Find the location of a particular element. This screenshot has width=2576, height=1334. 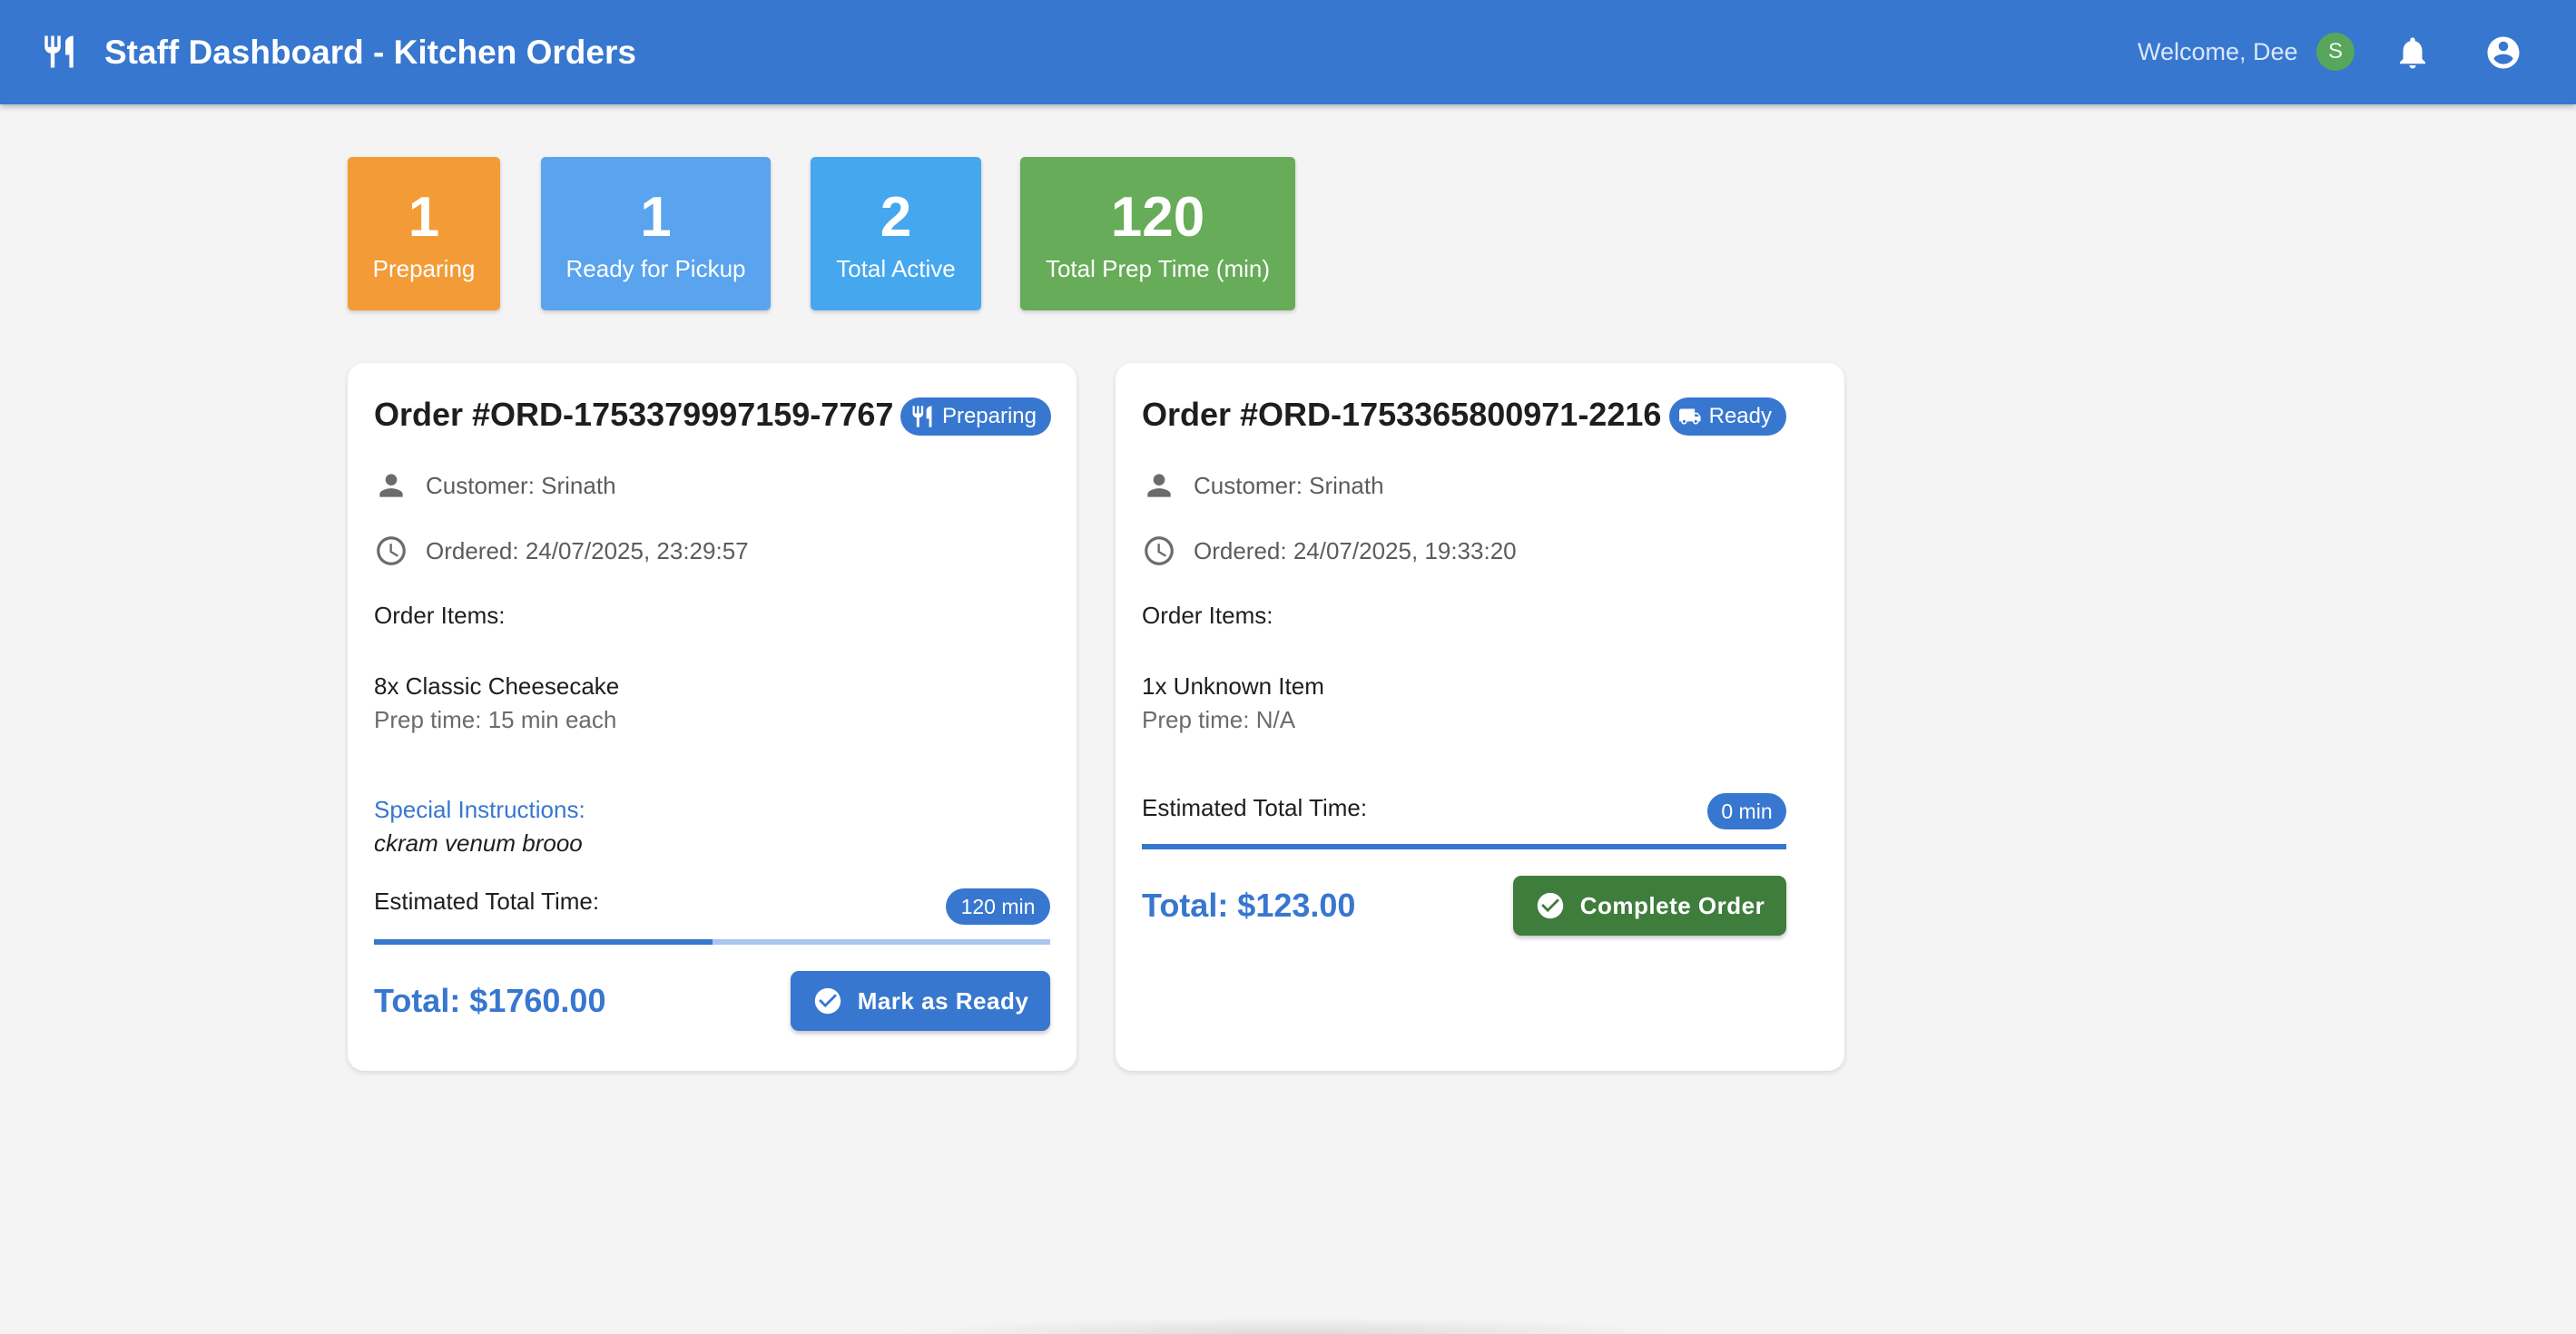

item-name: 1x Unknown Item is located at coordinates (1233, 686).